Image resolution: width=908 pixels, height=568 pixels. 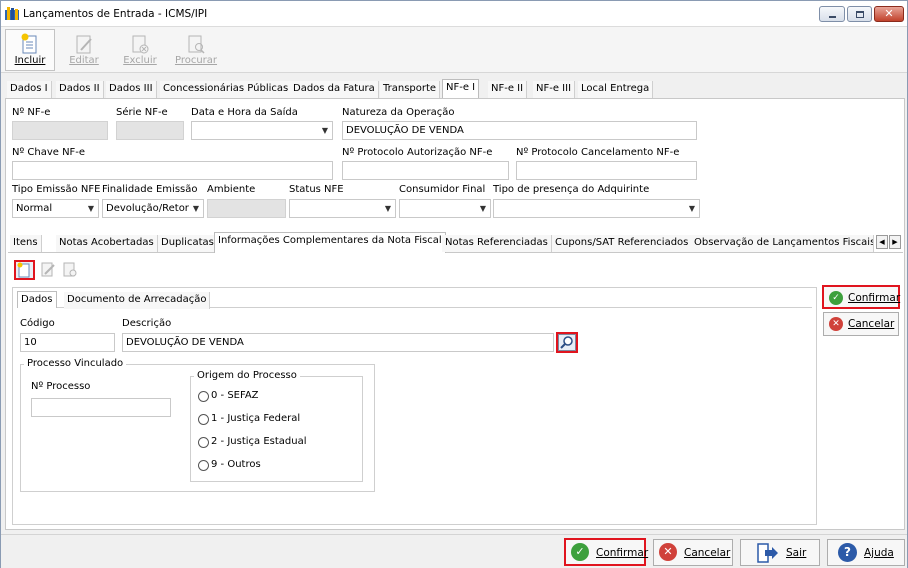 I want to click on edit-item-button, so click(x=49, y=270).